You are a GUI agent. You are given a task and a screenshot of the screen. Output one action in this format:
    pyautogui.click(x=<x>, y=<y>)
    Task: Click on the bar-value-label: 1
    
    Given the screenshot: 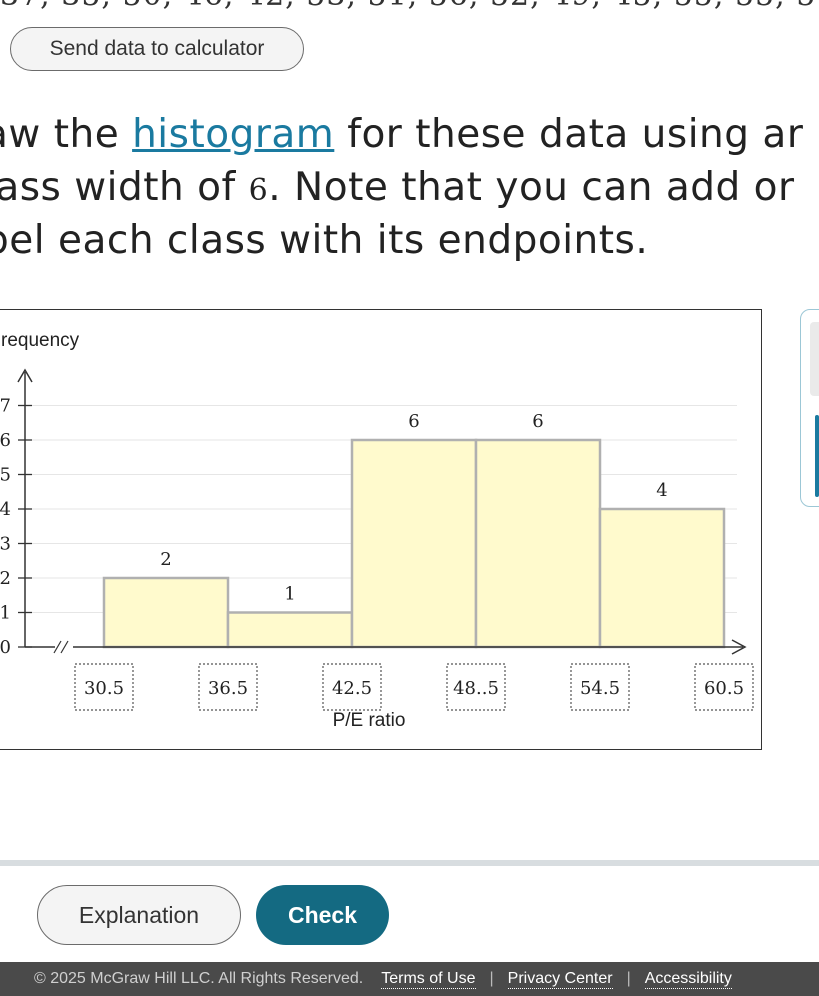 What is the action you would take?
    pyautogui.click(x=289, y=594)
    